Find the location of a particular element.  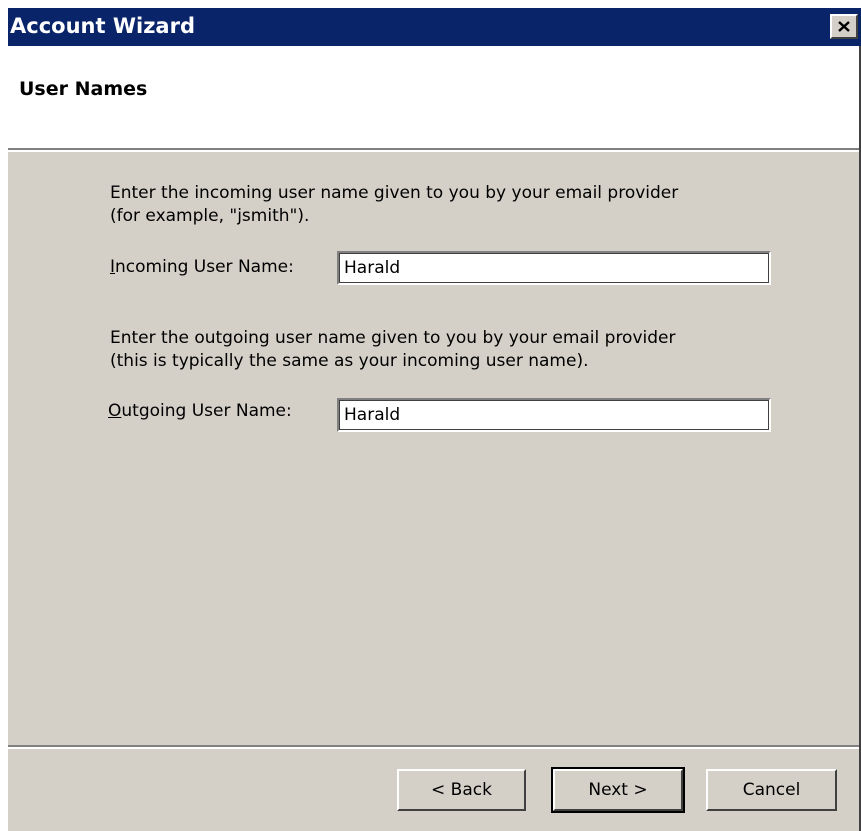

next-button: Next > is located at coordinates (618, 790).